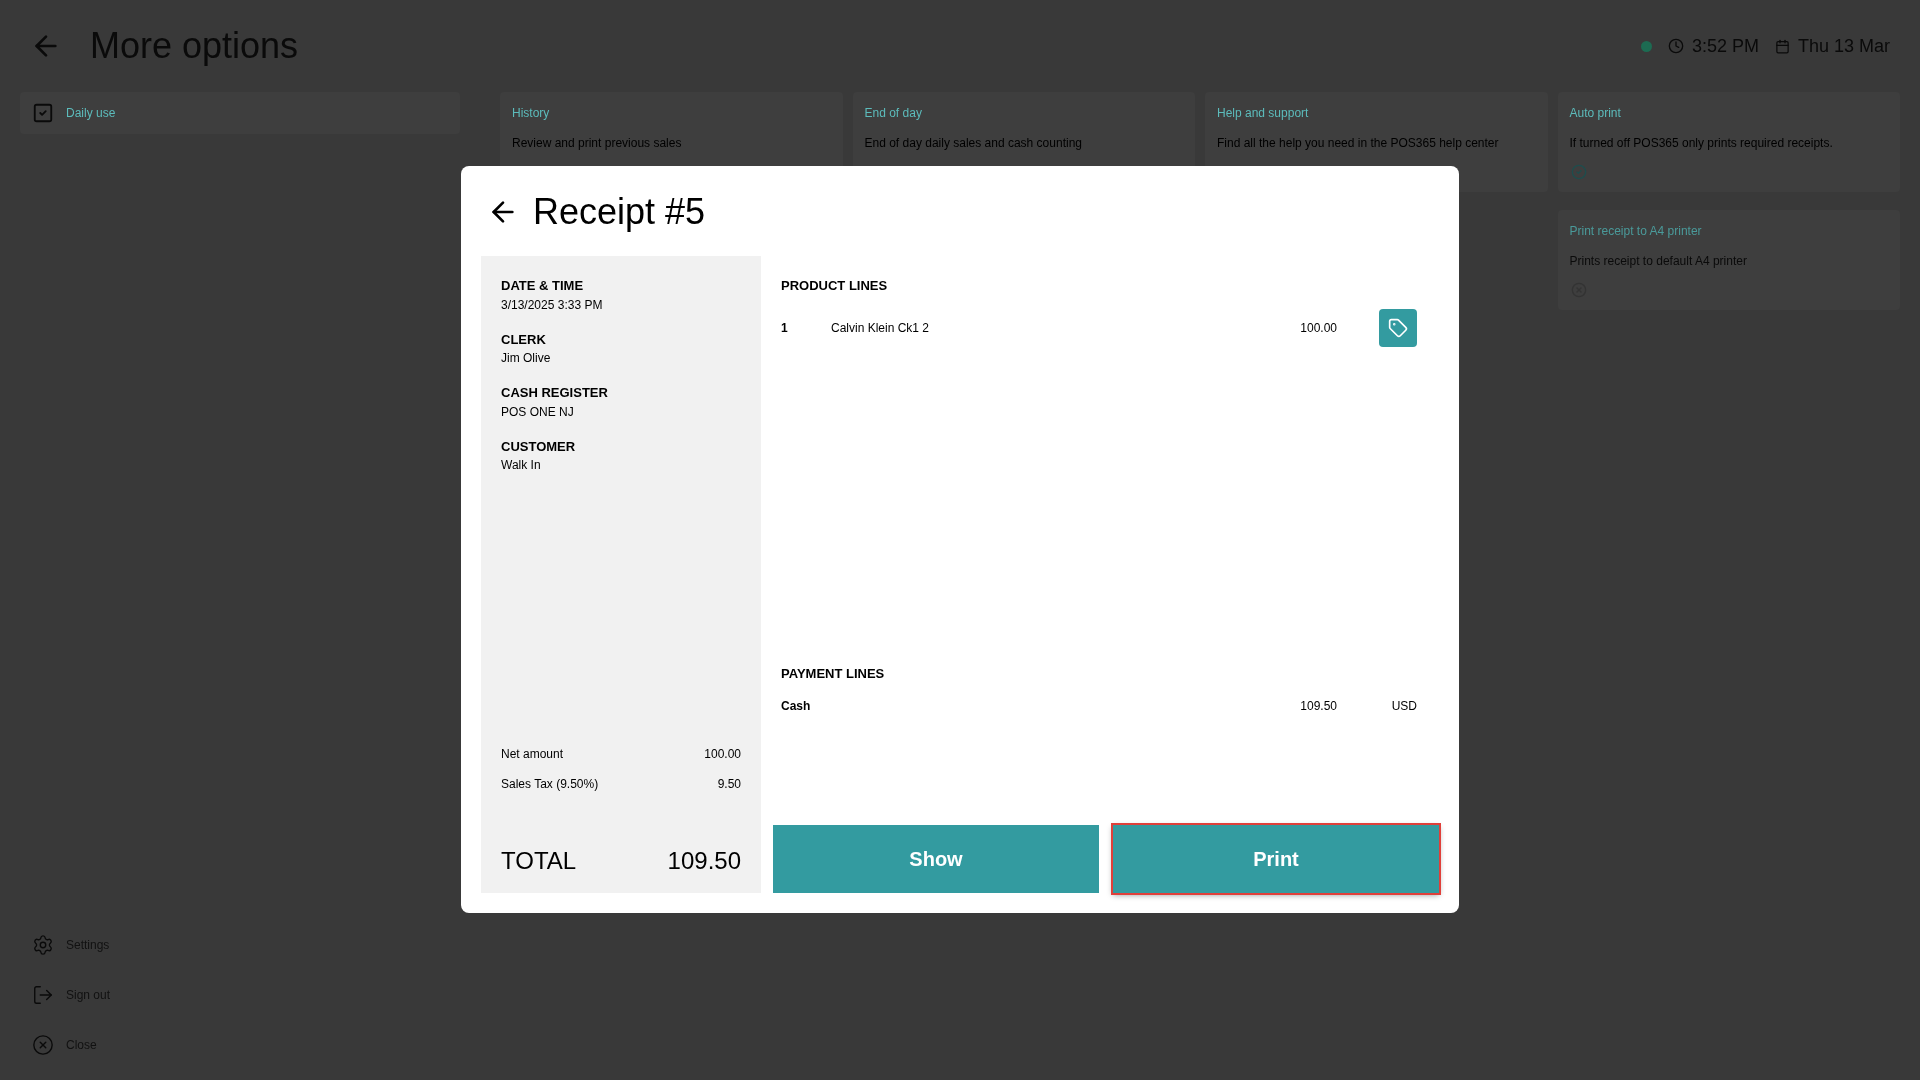 The image size is (1920, 1080). What do you see at coordinates (43, 113) in the screenshot?
I see `checkbox-icon` at bounding box center [43, 113].